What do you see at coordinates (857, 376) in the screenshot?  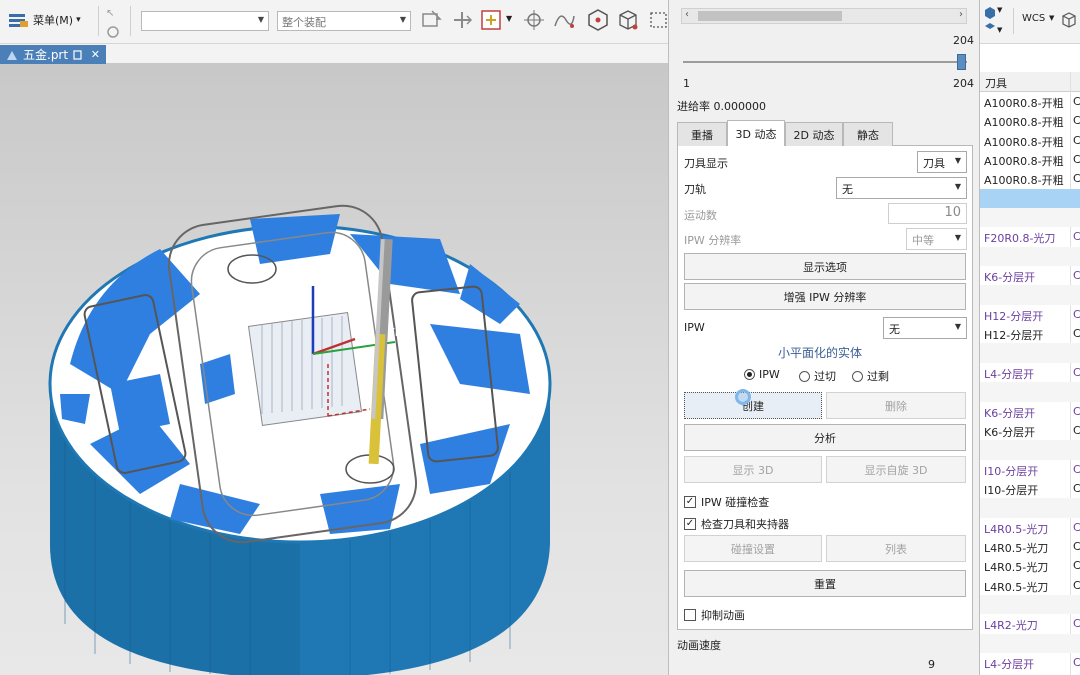 I see `radio-button-icon` at bounding box center [857, 376].